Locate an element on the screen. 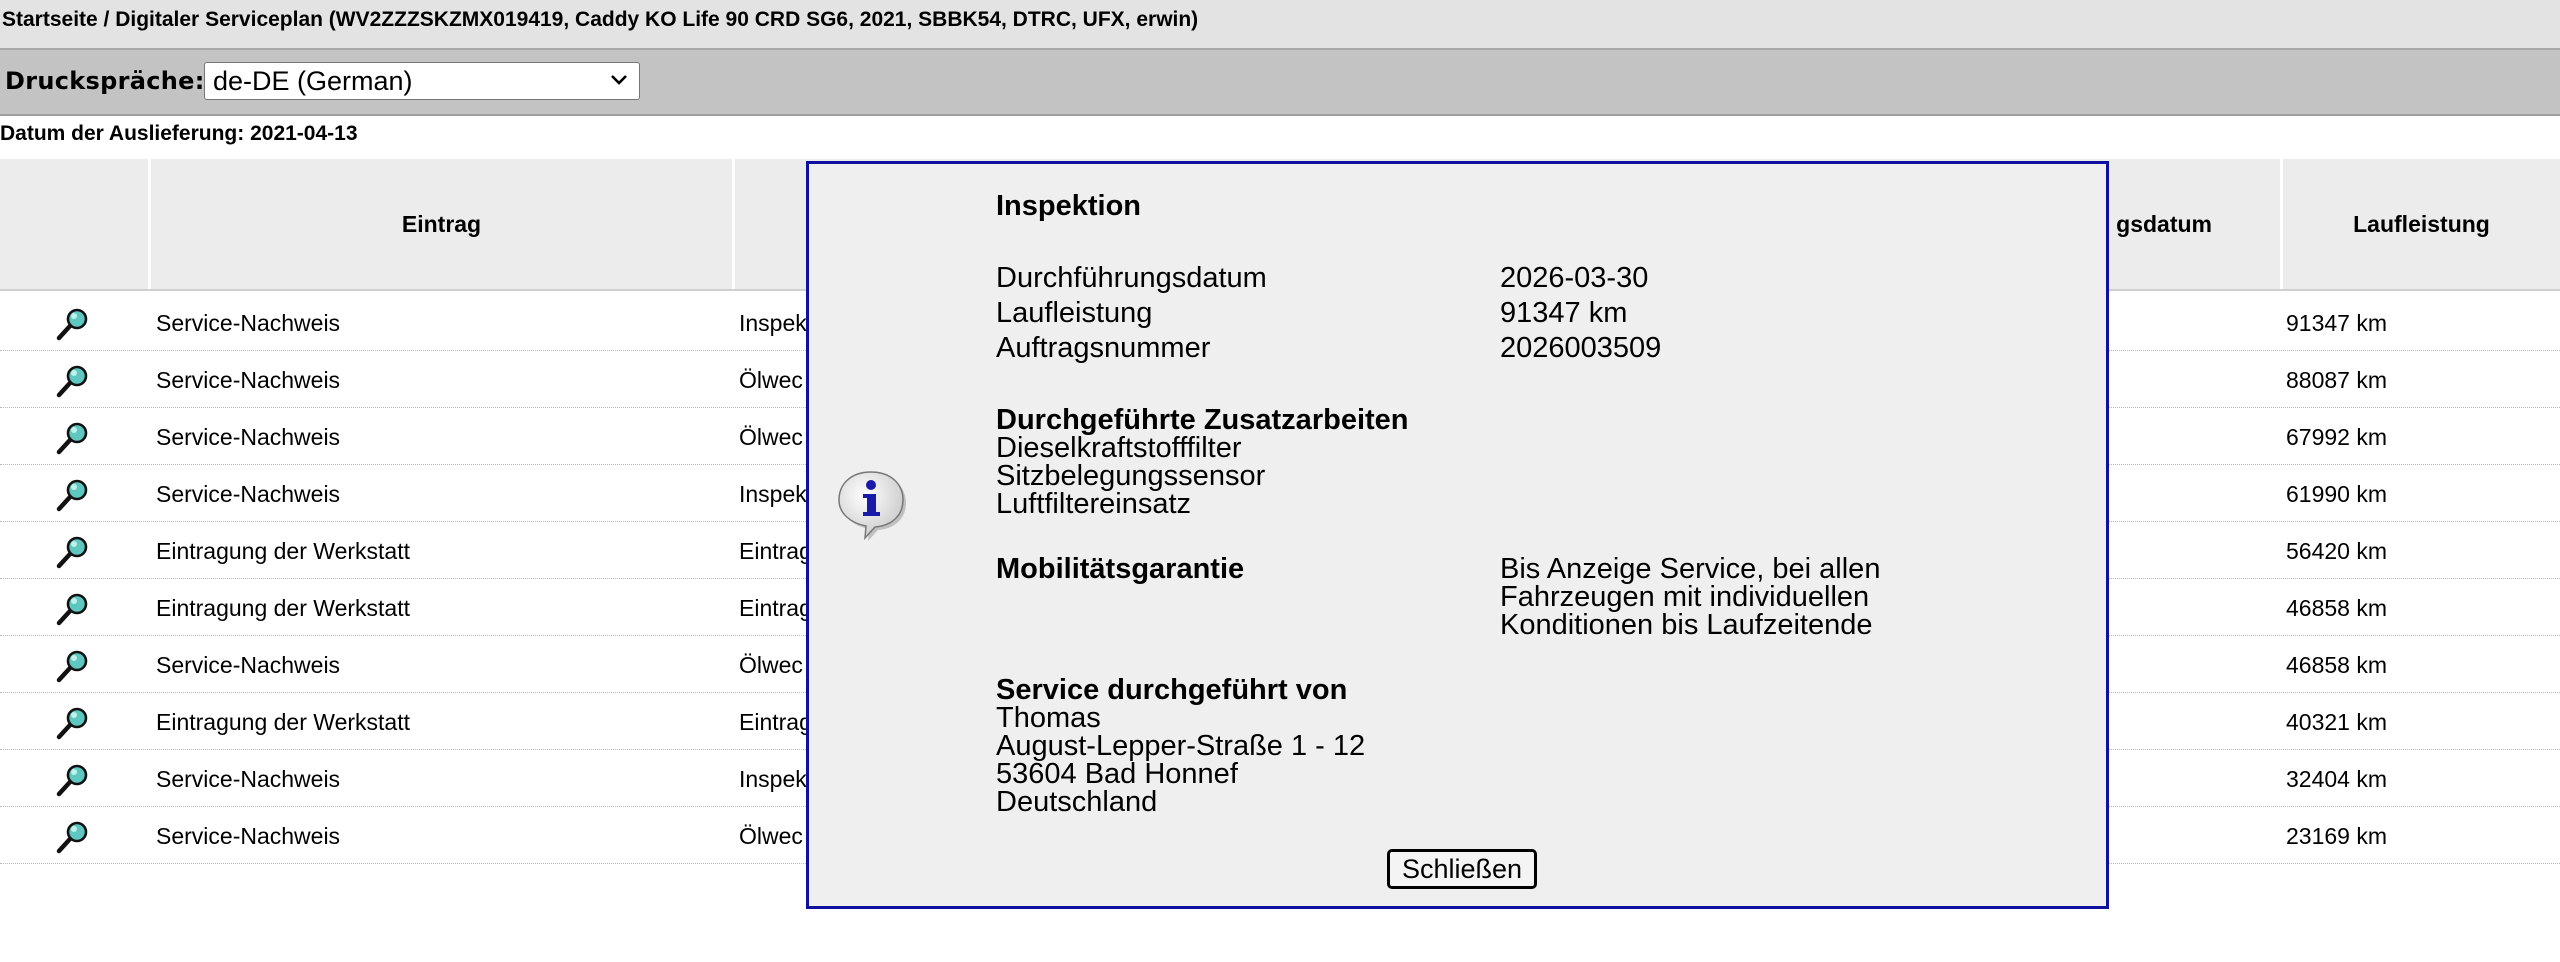 This screenshot has width=2560, height=962. performed-by-line: August-Lepper-Straße 1 - 12 is located at coordinates (1181, 746).